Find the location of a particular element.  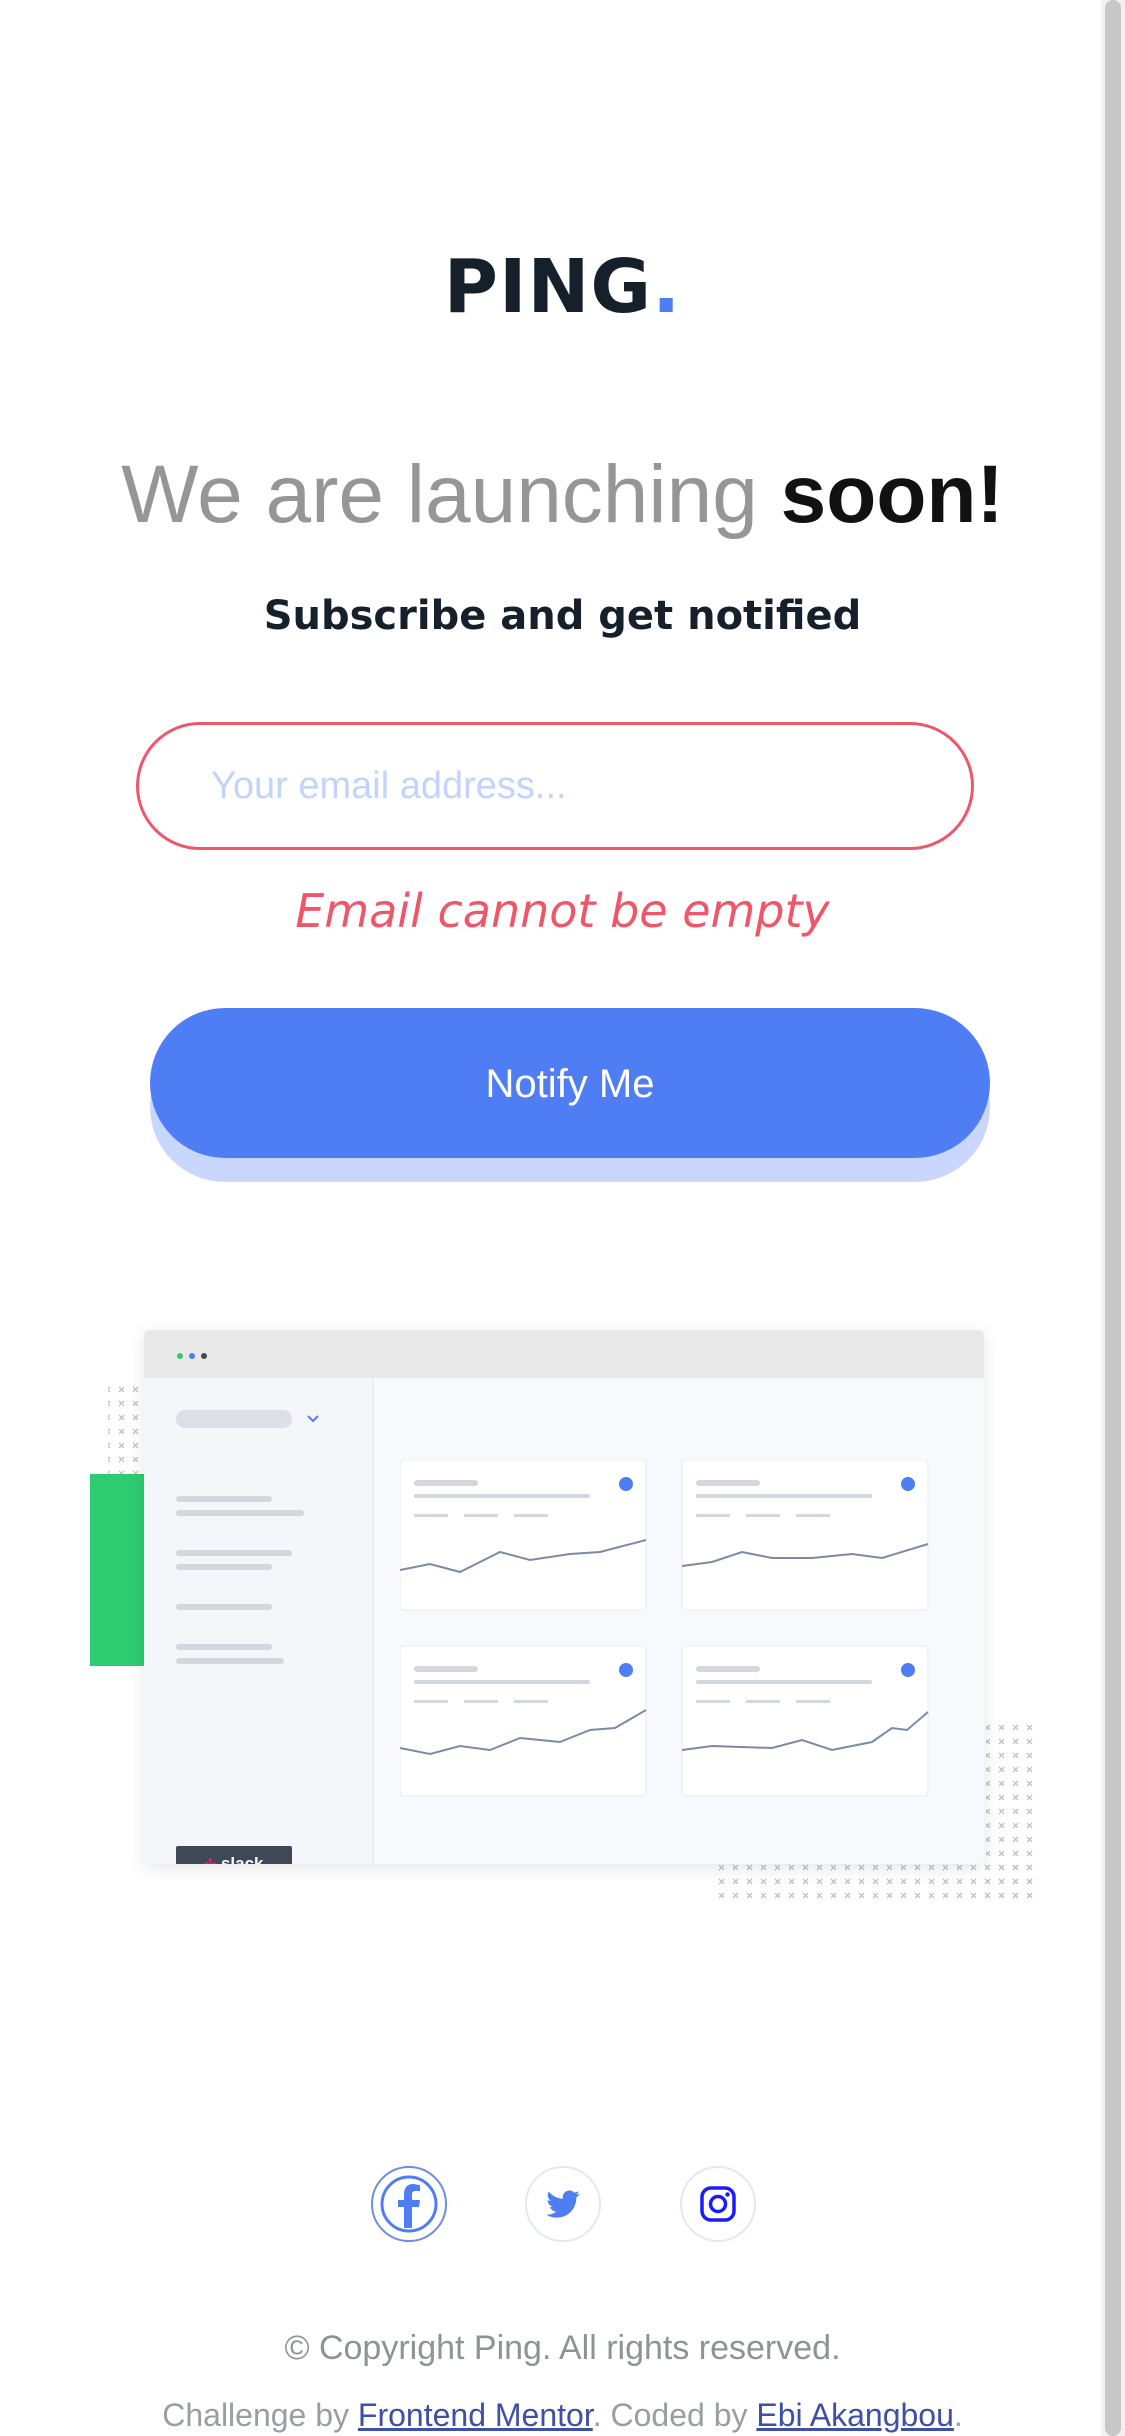

green-accent-block is located at coordinates (119, 1570).